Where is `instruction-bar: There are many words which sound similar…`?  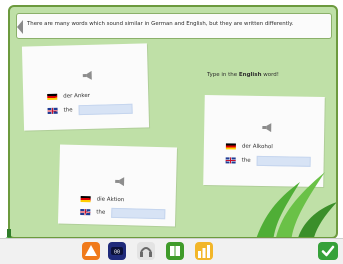 instruction-bar: There are many words which sound similar… is located at coordinates (174, 26).